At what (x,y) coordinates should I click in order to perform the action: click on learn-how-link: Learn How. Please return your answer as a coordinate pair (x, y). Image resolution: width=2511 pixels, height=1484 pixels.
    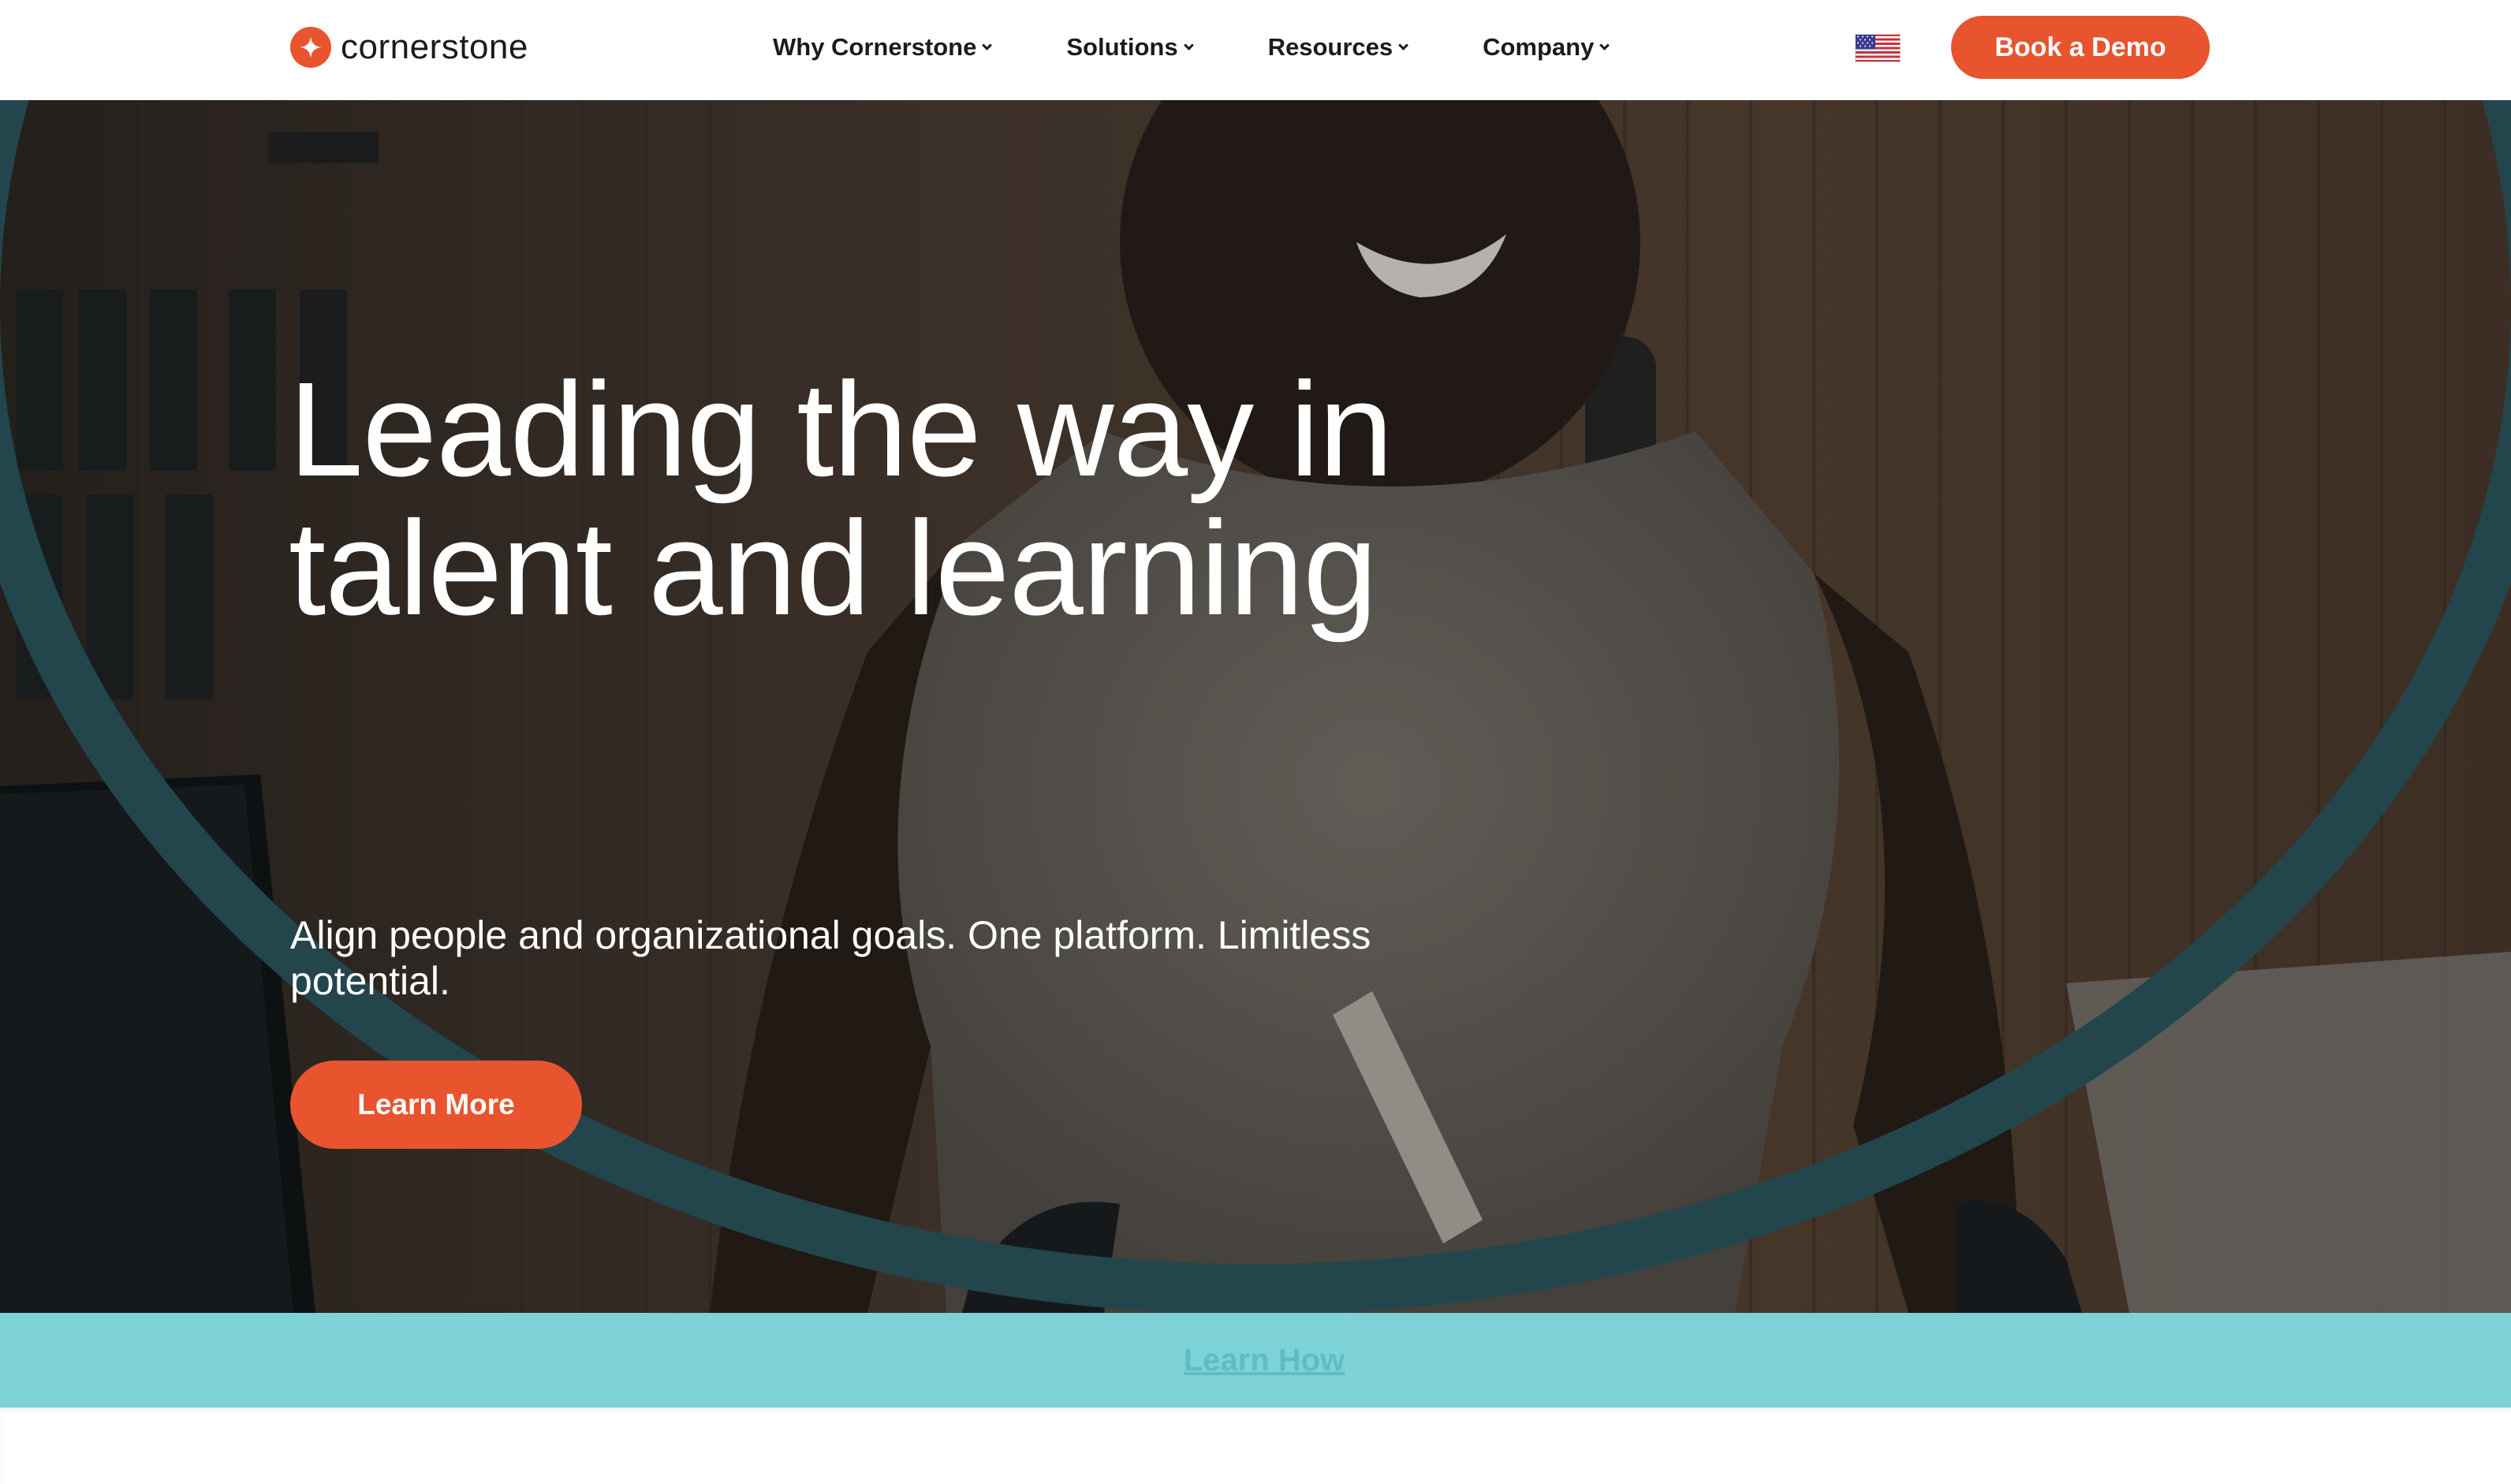
    Looking at the image, I should click on (1264, 1360).